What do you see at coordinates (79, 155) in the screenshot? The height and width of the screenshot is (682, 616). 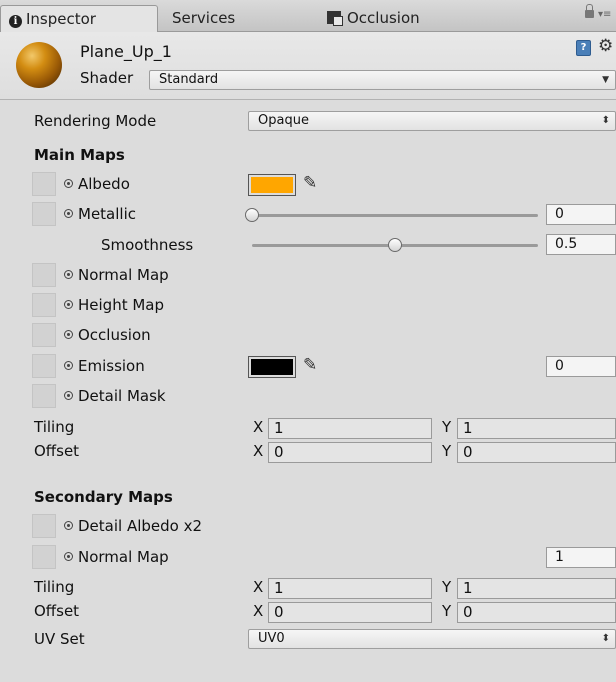 I see `main-maps-heading: Main Maps` at bounding box center [79, 155].